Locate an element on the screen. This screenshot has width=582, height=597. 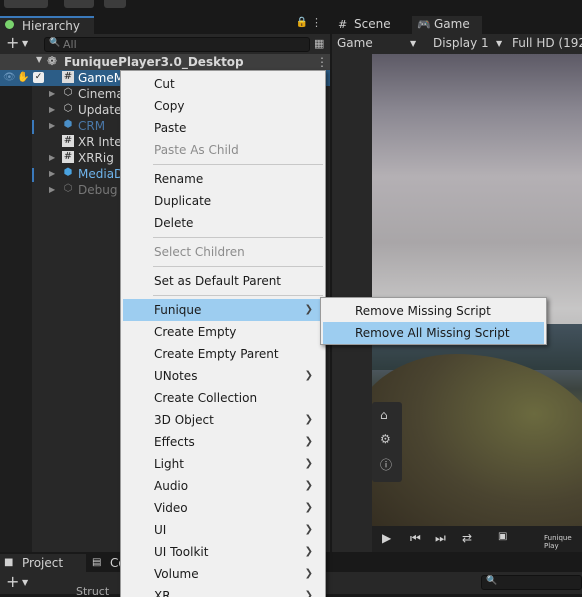
menu-item-label: Cut is located at coordinates (164, 84).